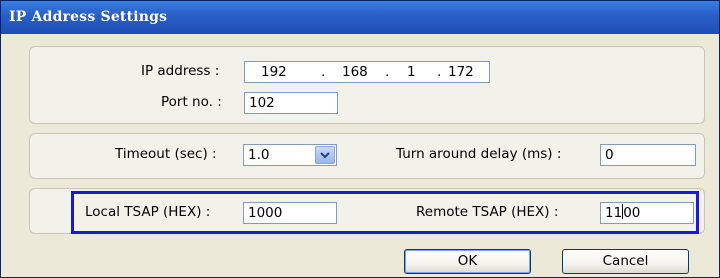  I want to click on ip-address-input: 192 . 168 . 1 . 172, so click(367, 72).